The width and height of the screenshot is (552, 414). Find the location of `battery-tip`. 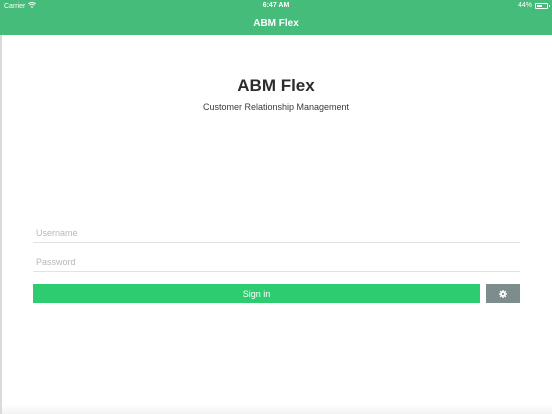

battery-tip is located at coordinates (549, 5).